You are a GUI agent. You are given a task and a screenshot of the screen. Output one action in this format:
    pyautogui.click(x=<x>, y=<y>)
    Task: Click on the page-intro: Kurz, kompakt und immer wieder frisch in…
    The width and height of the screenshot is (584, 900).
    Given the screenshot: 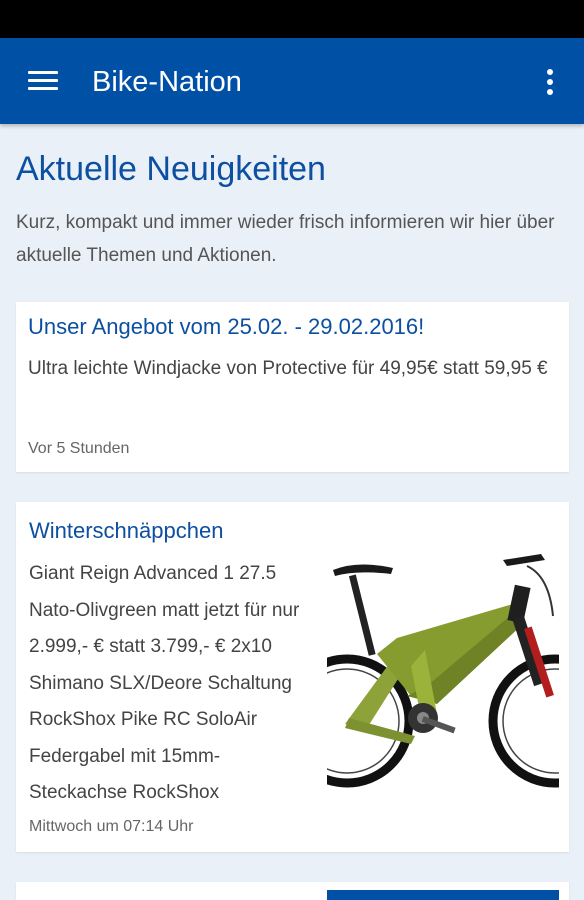 What is the action you would take?
    pyautogui.click(x=285, y=239)
    